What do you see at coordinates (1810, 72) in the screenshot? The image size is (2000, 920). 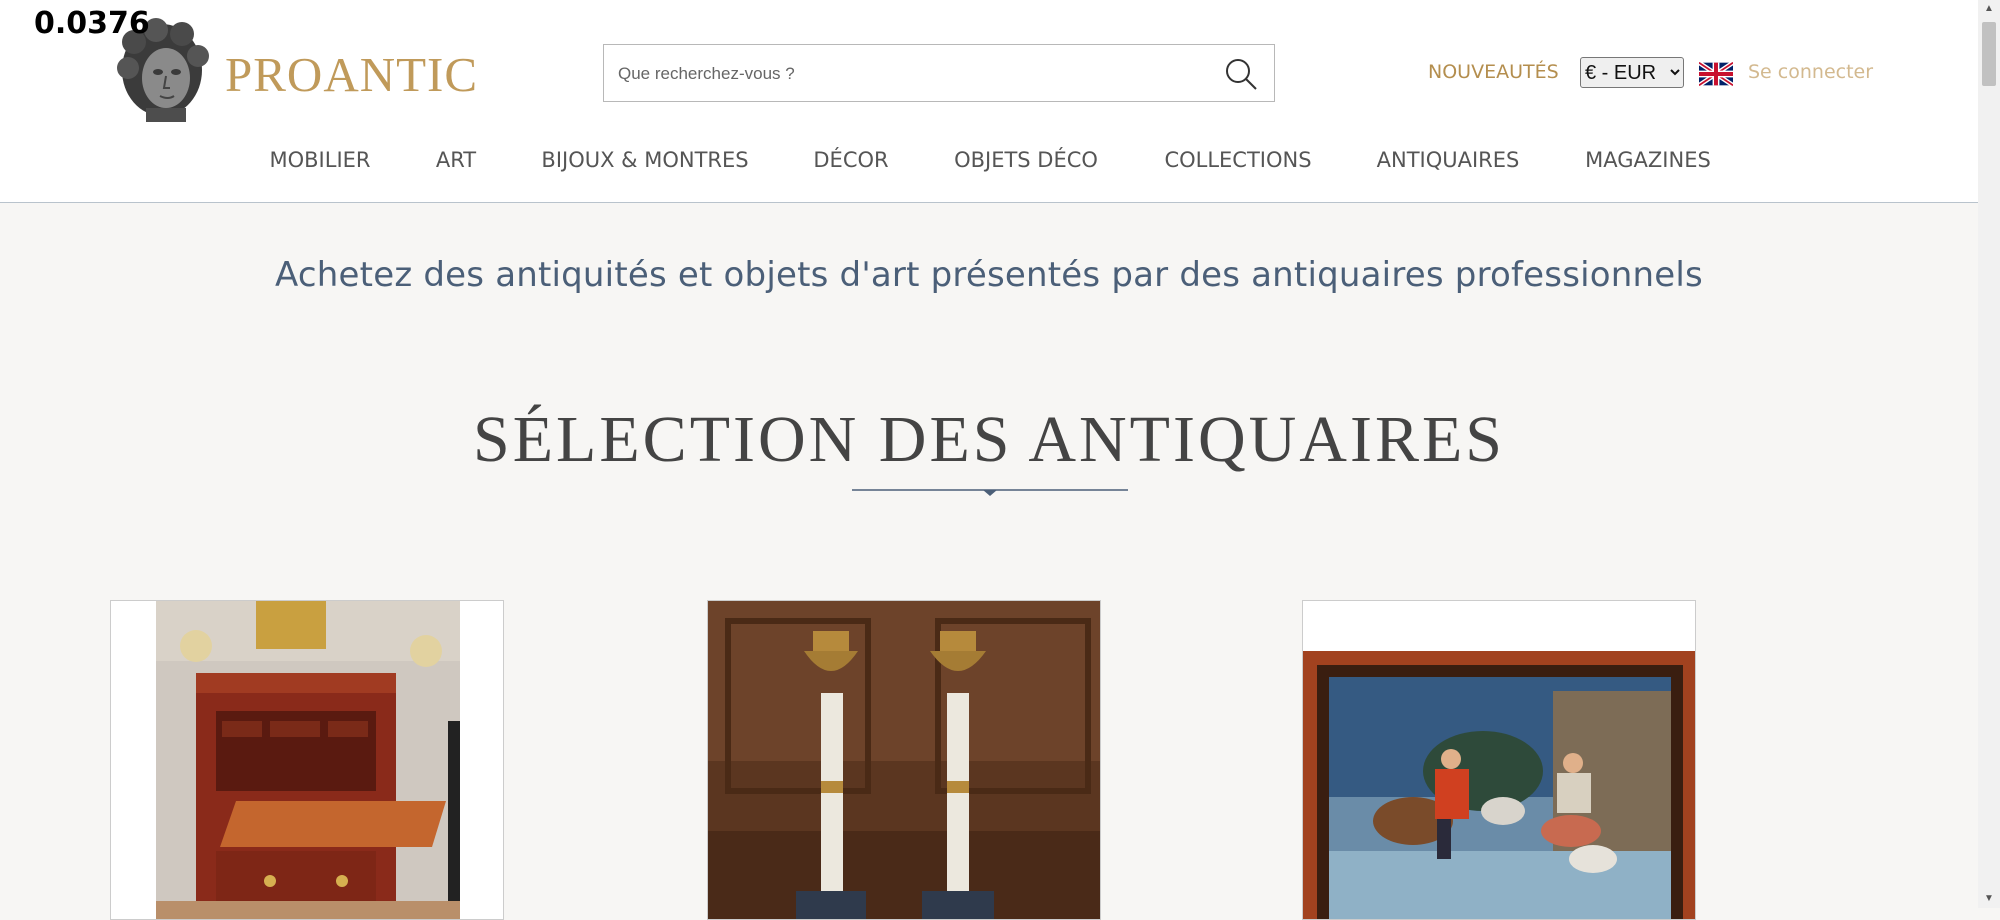 I see `login-link: Se connecter` at bounding box center [1810, 72].